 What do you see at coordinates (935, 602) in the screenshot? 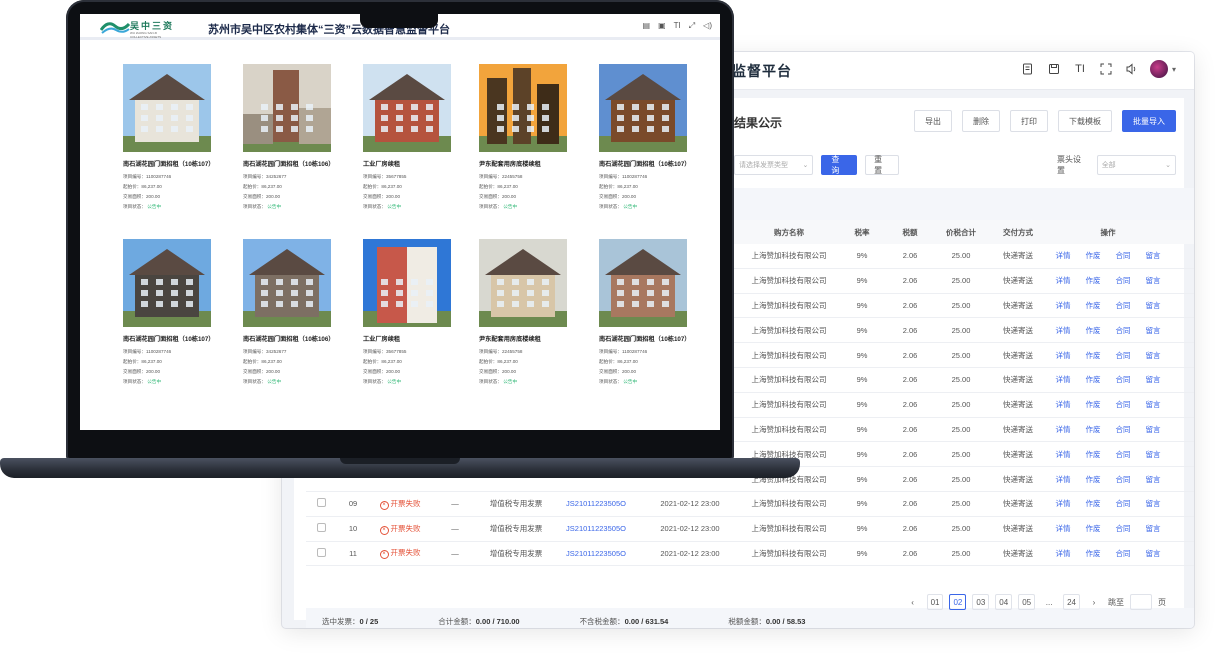
I see `page-button: 01` at bounding box center [935, 602].